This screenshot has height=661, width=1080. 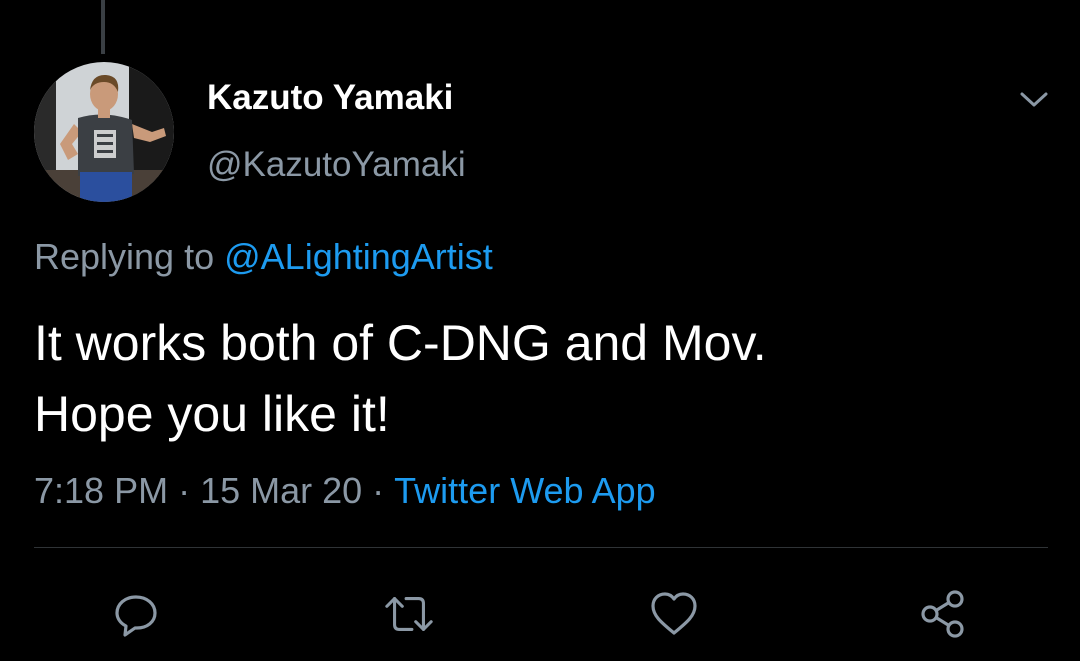 I want to click on retweet-icon, so click(x=409, y=614).